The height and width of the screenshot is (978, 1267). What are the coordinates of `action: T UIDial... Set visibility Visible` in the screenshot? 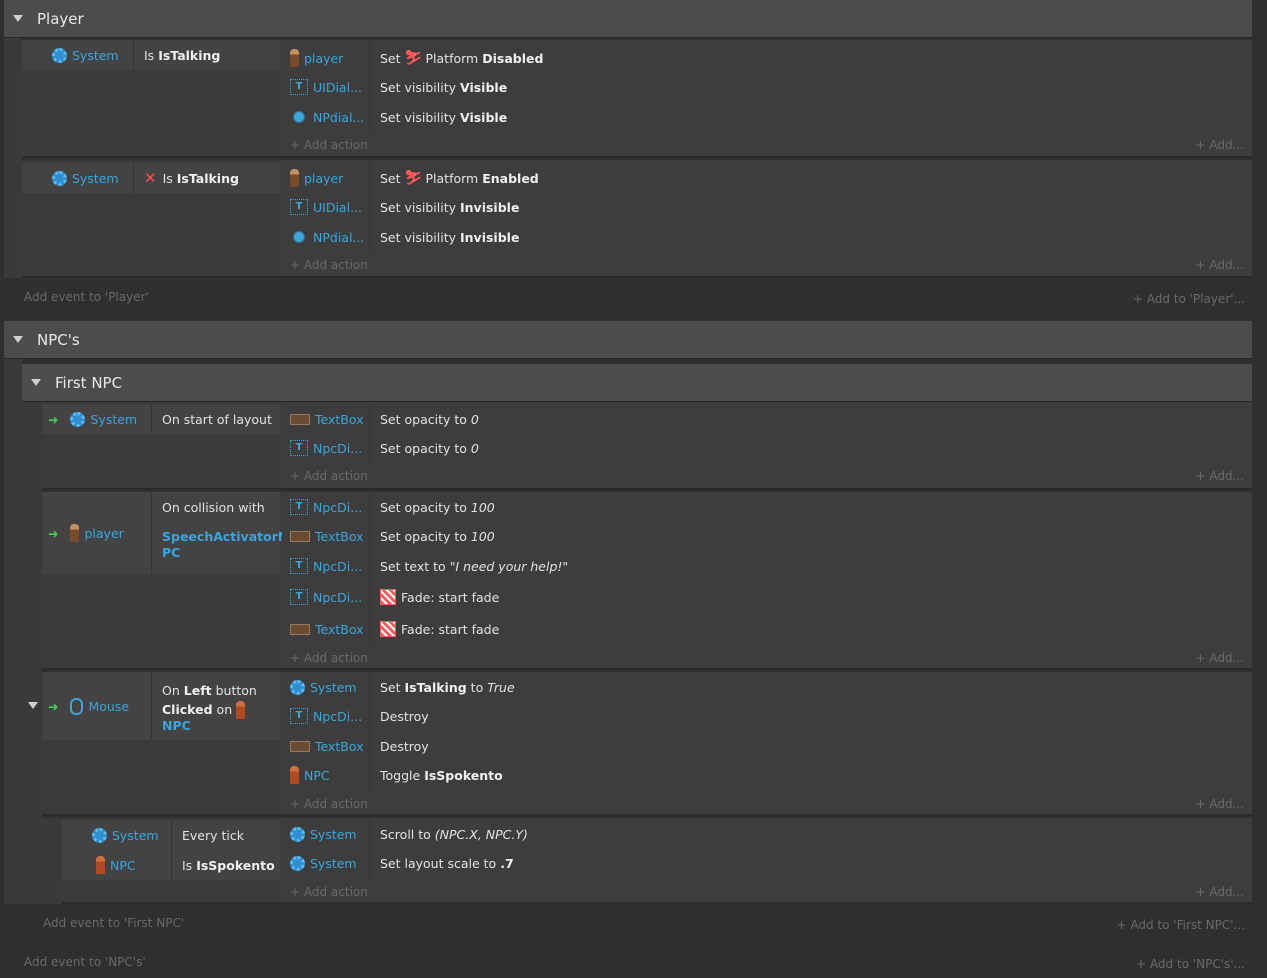 It's located at (767, 87).